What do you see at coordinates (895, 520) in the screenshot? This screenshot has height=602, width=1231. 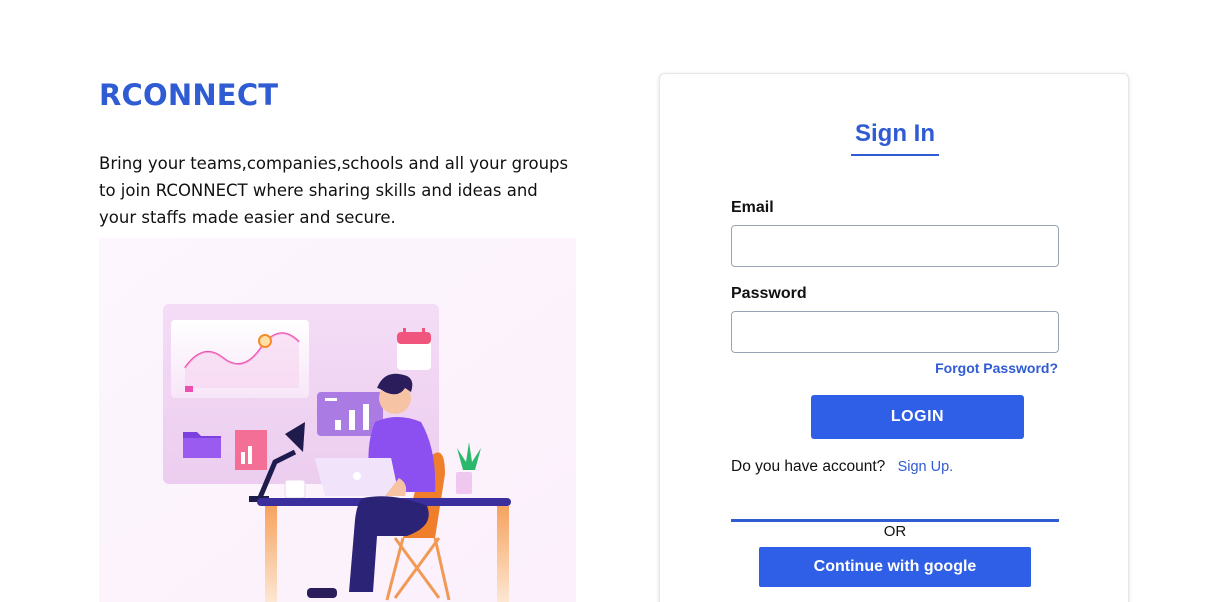 I see `divider` at bounding box center [895, 520].